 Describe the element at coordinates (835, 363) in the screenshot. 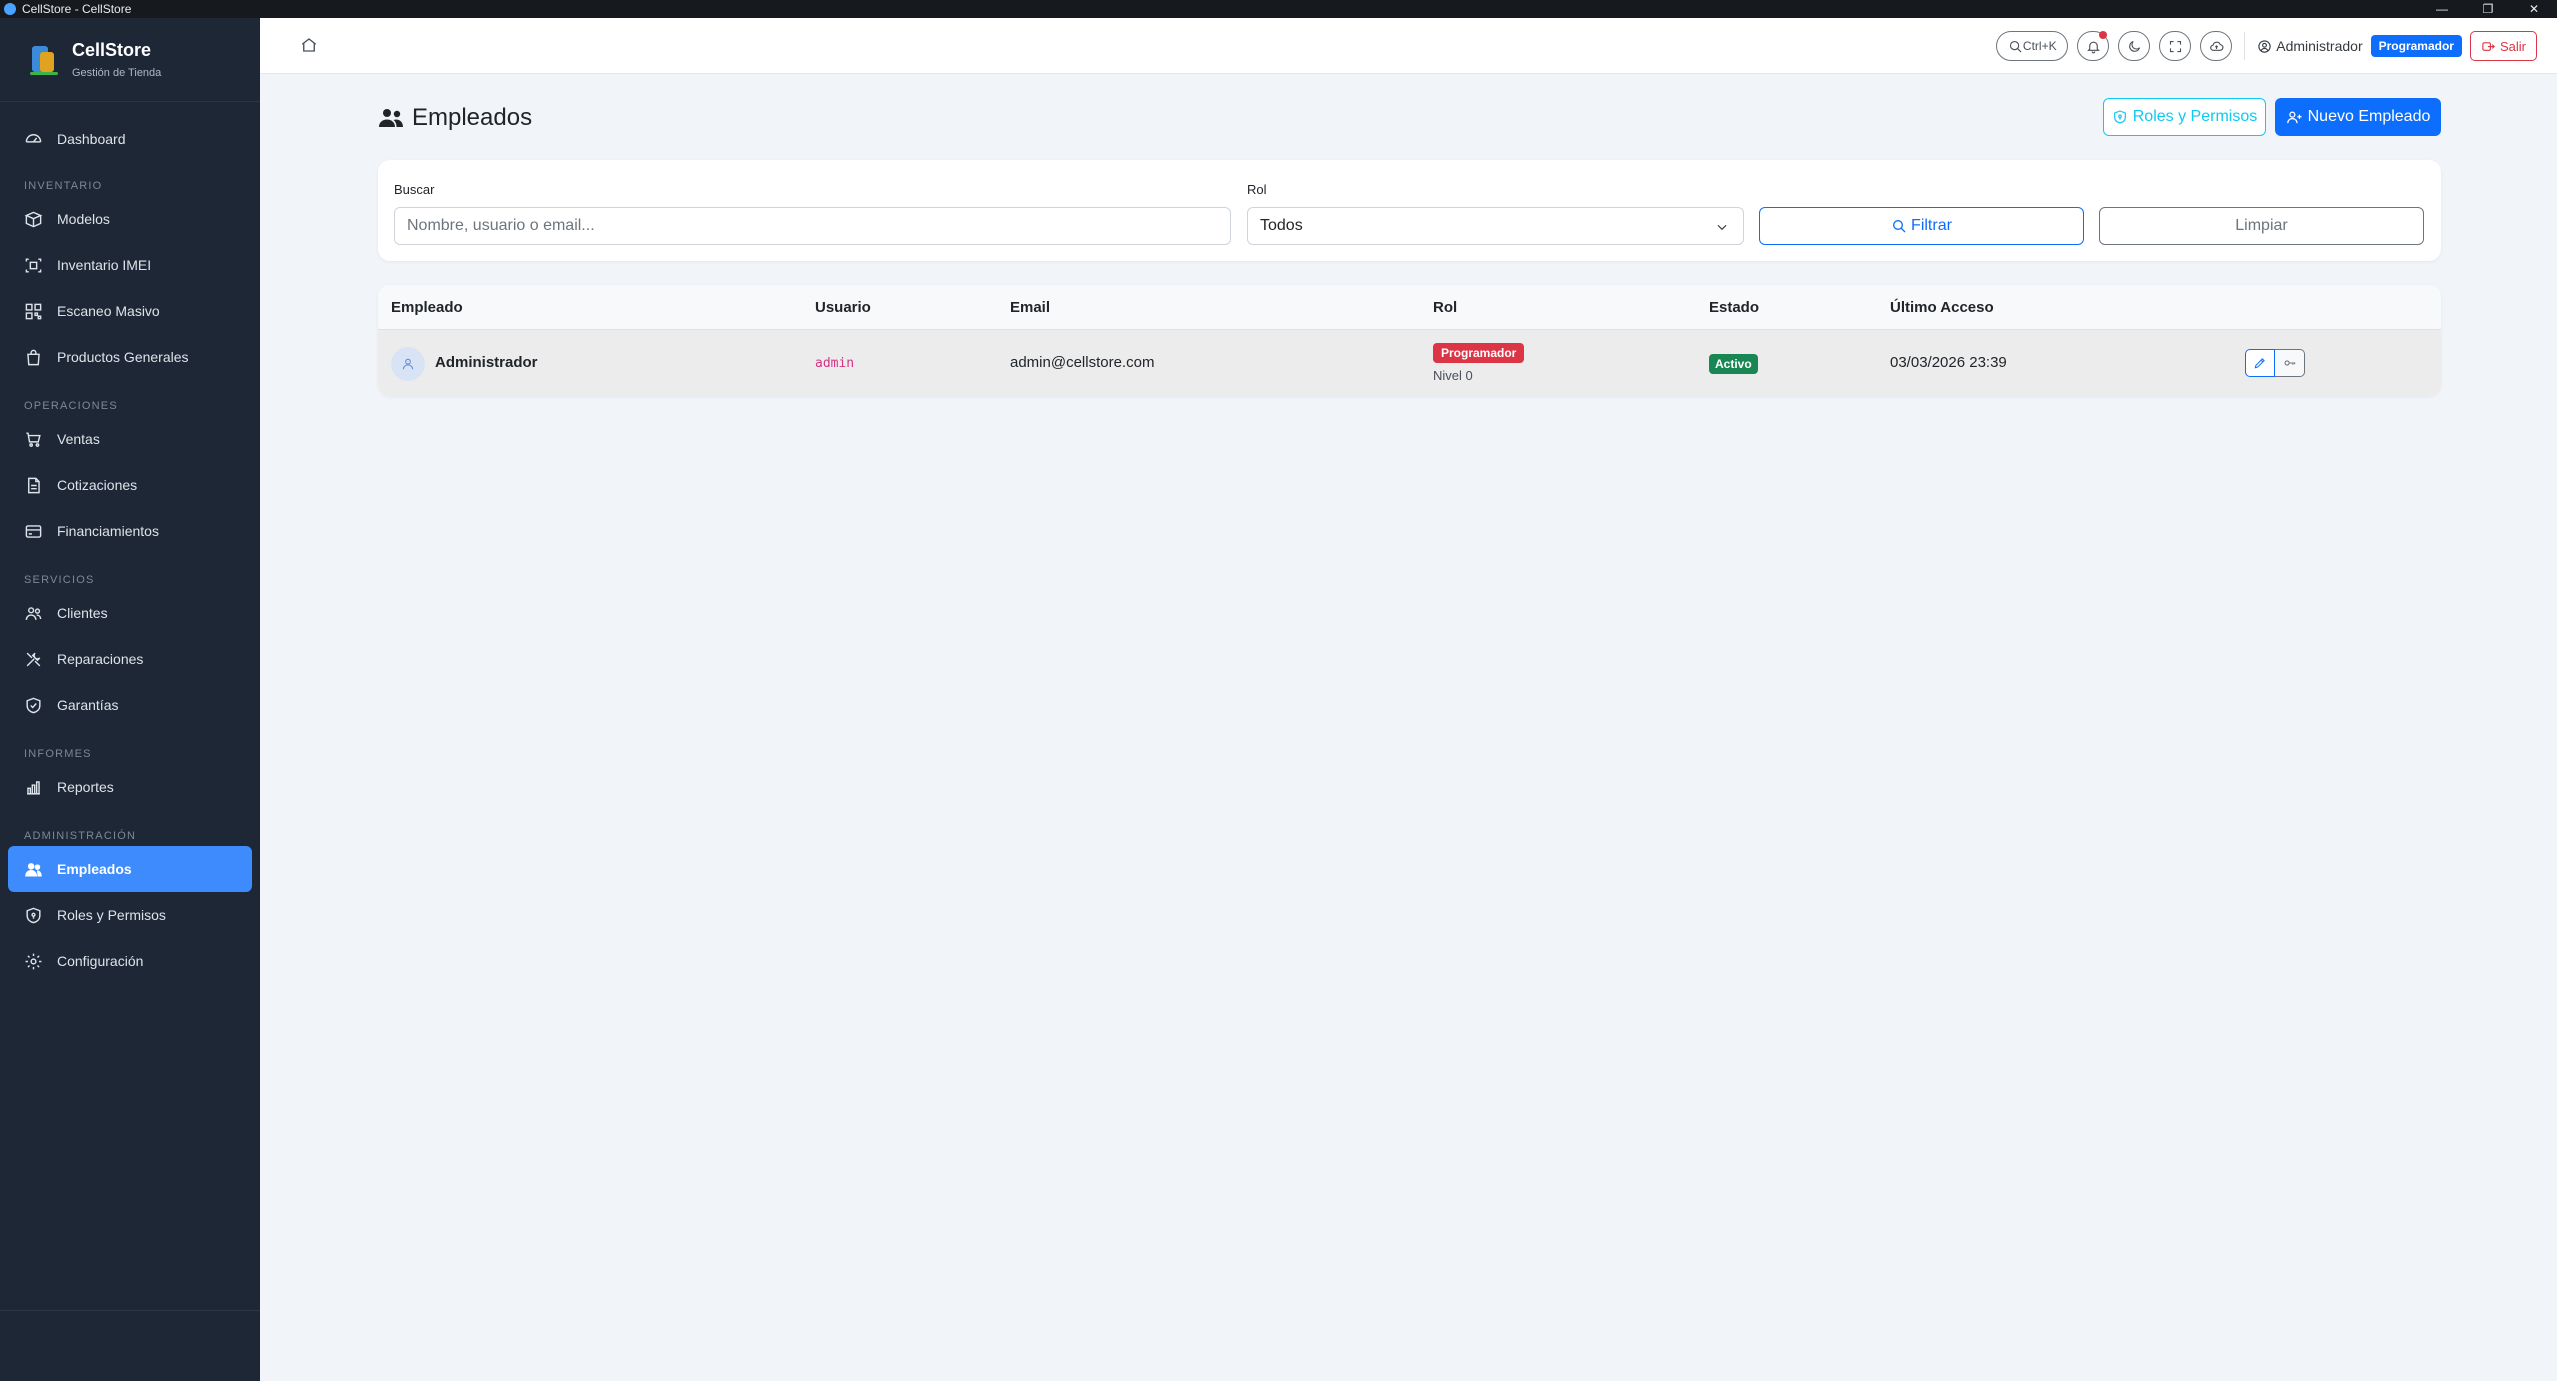

I see `employee-username: admin` at that location.